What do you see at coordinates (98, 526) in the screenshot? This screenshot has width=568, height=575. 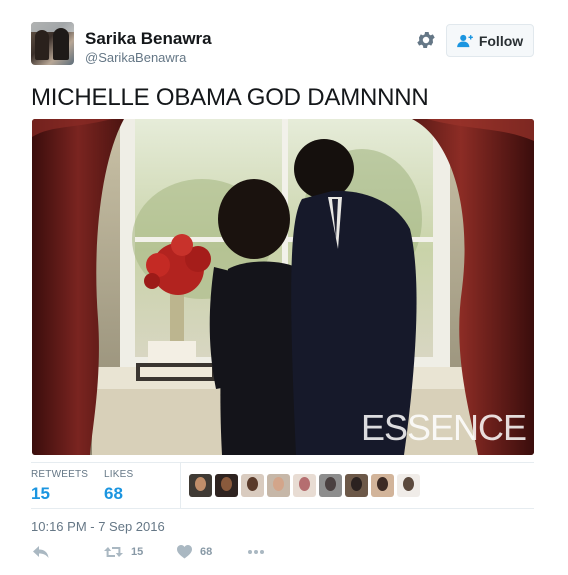 I see `tweet-timestamp: 10:16 PM - 7 Sep 2016` at bounding box center [98, 526].